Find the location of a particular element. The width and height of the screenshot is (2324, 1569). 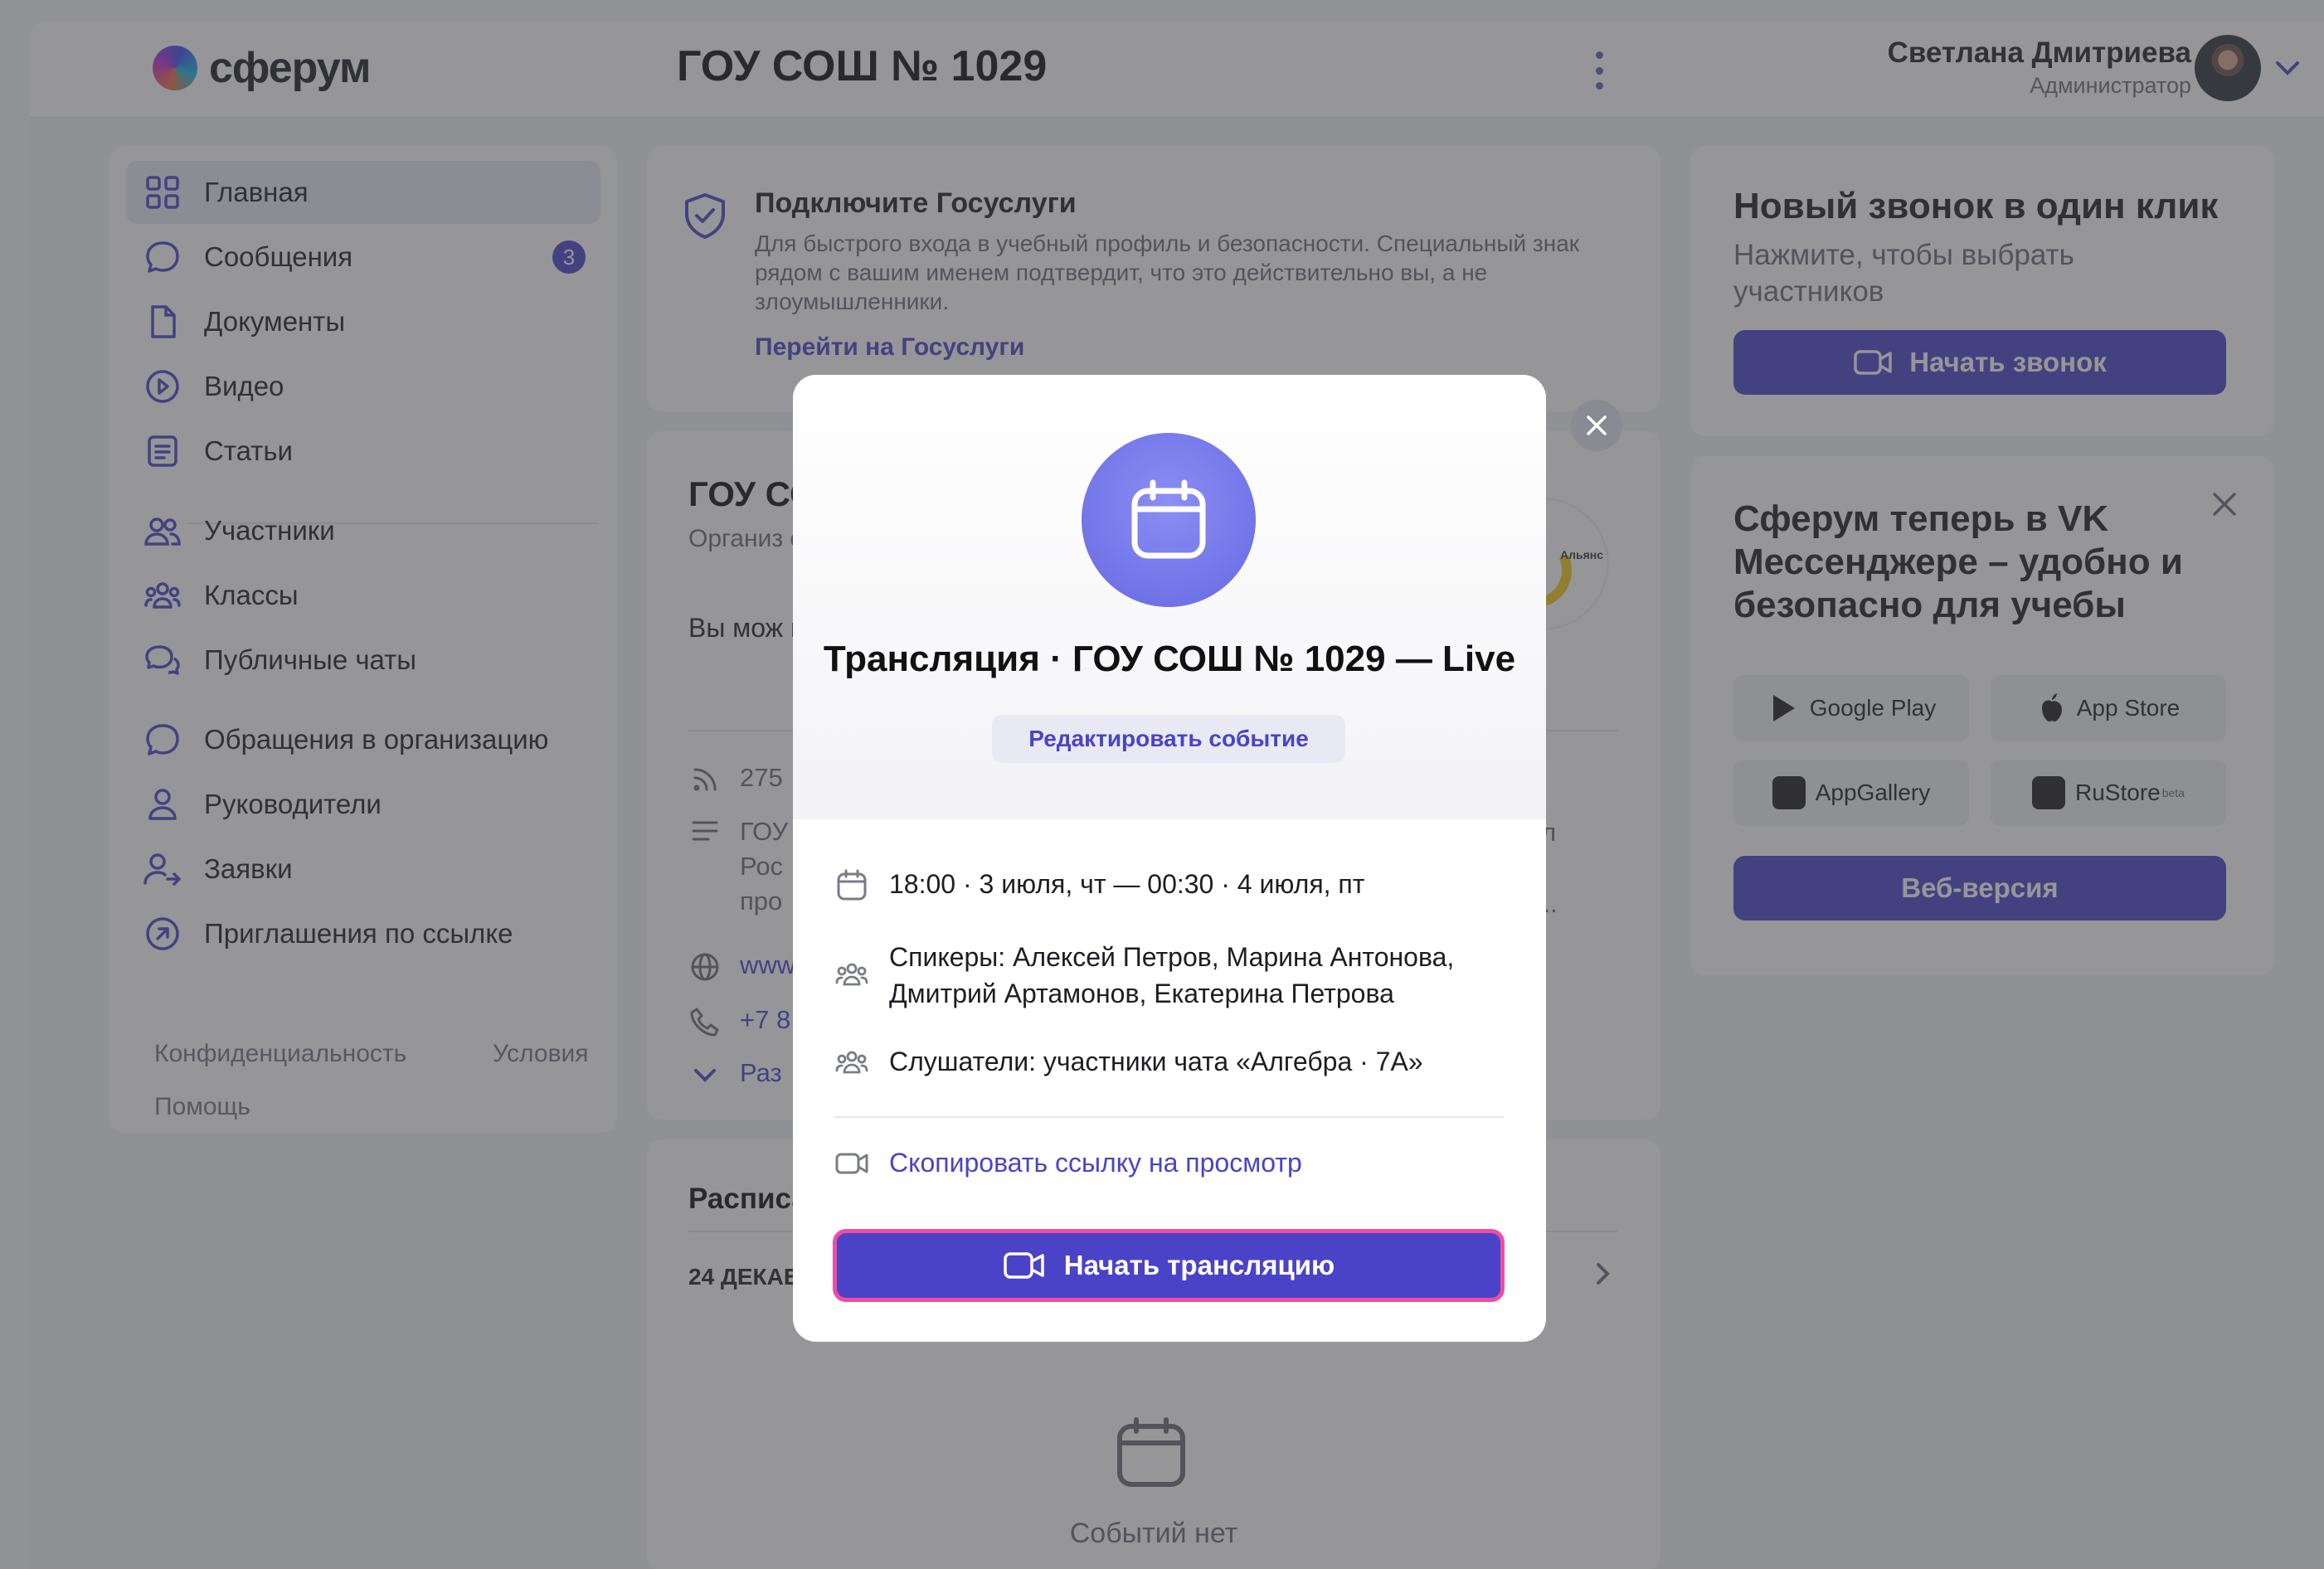

grid-icon is located at coordinates (162, 192).